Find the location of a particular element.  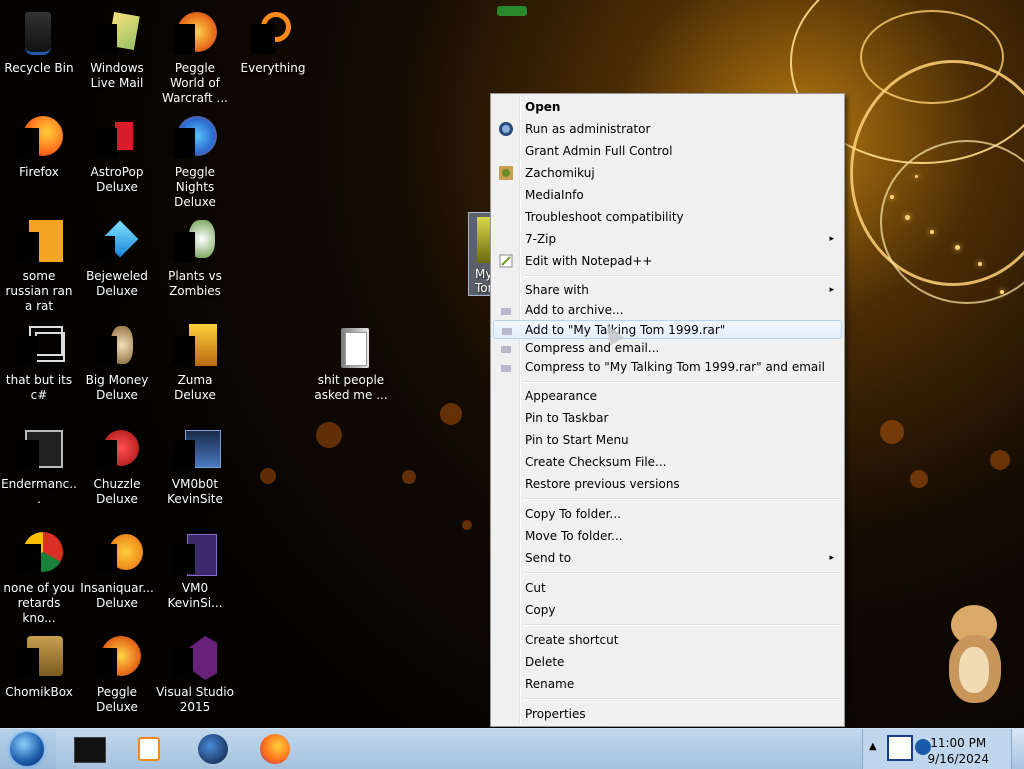

menu-item-copy: Copy is located at coordinates (667, 610).